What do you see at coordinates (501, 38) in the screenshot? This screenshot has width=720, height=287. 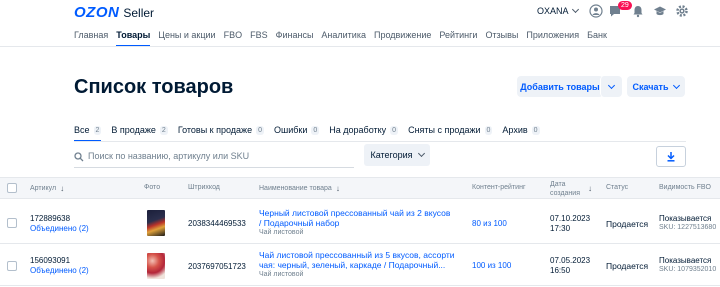 I see `nav-item-reviews: Отзывы` at bounding box center [501, 38].